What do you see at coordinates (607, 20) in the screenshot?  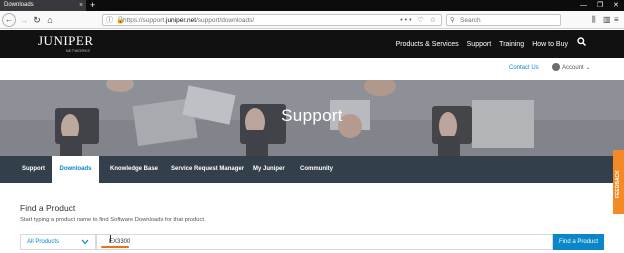 I see `sidebar-icon: ▥` at bounding box center [607, 20].